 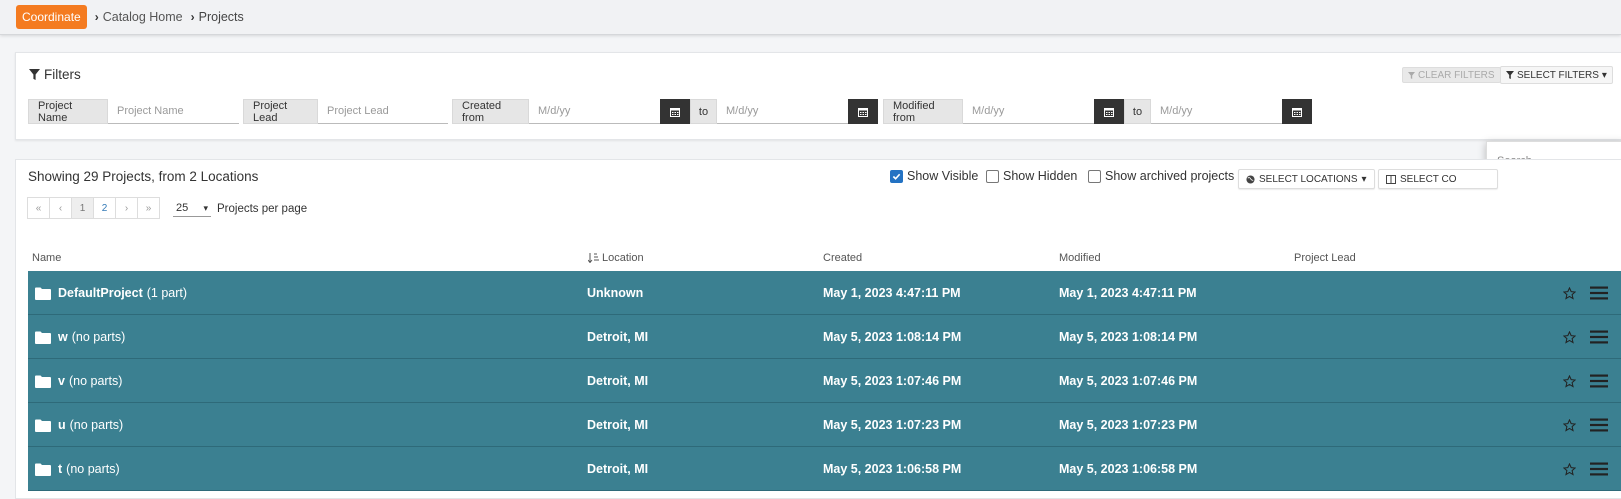 What do you see at coordinates (1161, 176) in the screenshot?
I see `show-archived-toggle: Show archived projects` at bounding box center [1161, 176].